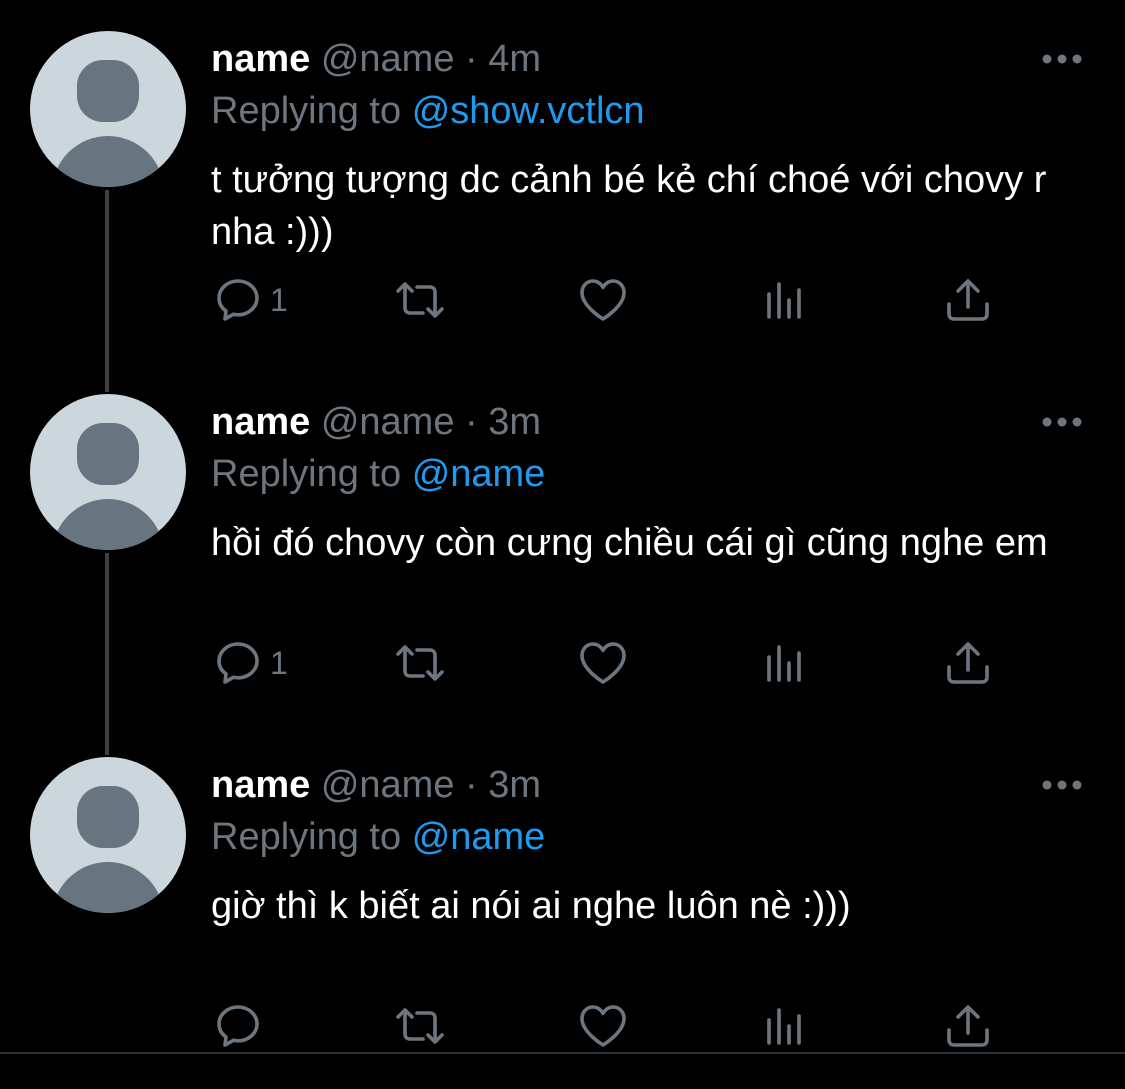  I want to click on timestamp: 4m, so click(514, 59).